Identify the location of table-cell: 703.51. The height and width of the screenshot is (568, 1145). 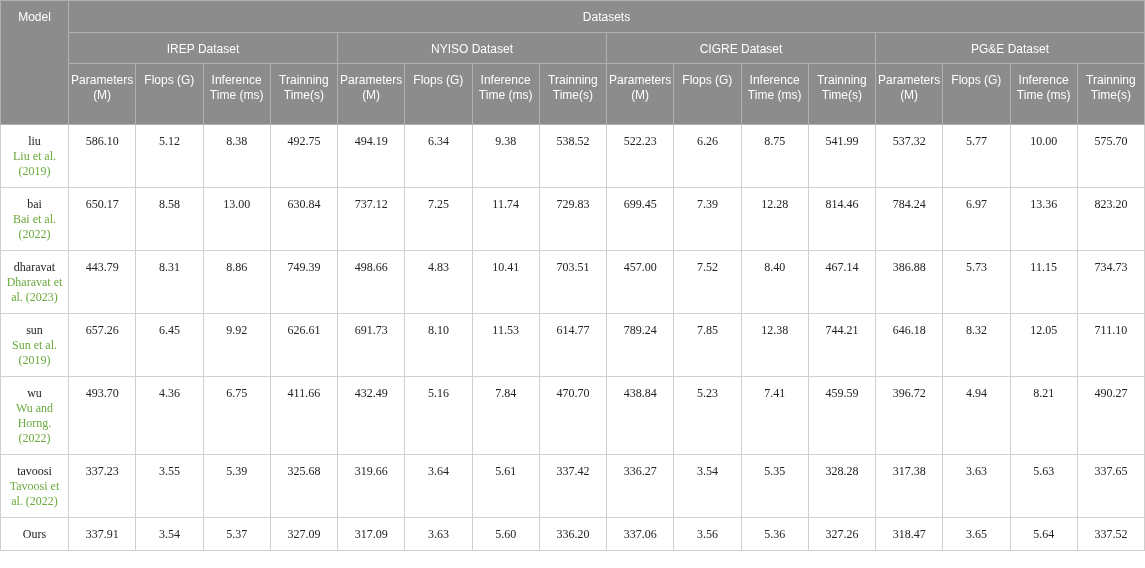
(573, 282).